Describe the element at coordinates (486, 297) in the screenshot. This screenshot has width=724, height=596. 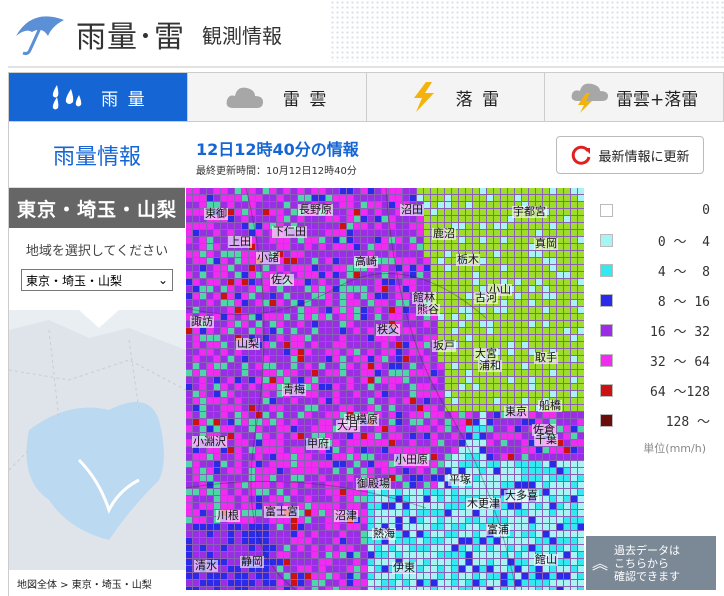
I see `map-place-label: 古河` at that location.